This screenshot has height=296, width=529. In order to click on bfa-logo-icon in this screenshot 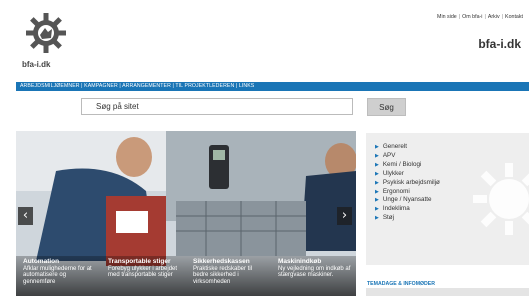, I will do `click(46, 33)`.